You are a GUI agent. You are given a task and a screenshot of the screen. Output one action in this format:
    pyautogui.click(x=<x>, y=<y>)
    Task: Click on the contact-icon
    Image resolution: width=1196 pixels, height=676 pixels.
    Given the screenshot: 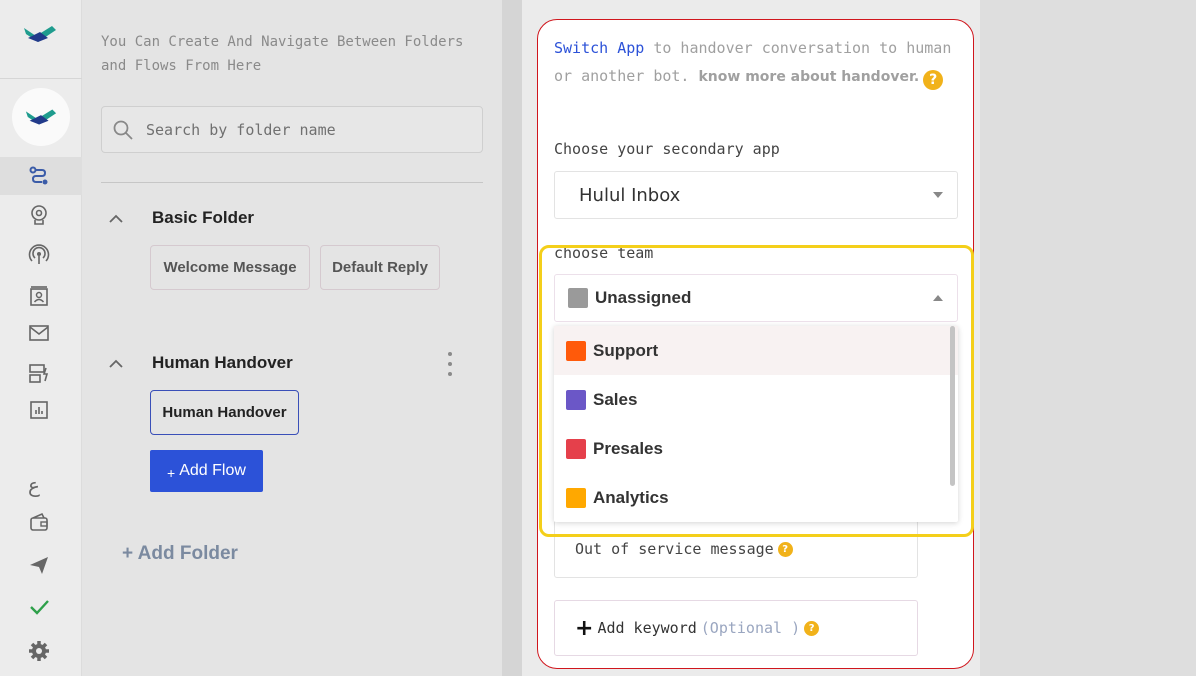 What is the action you would take?
    pyautogui.click(x=41, y=296)
    